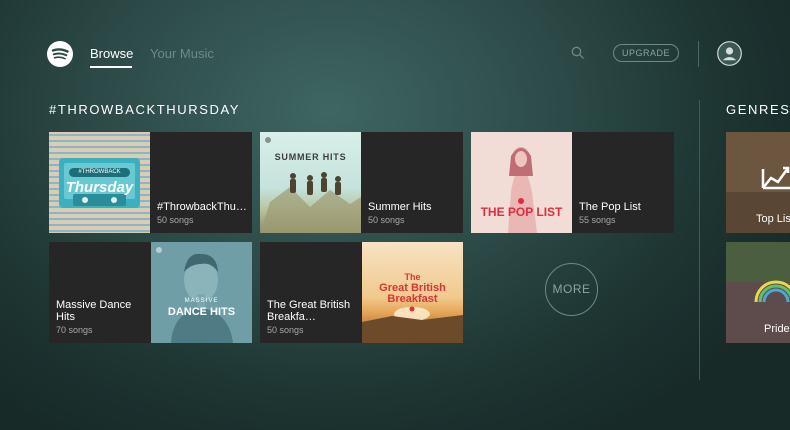 This screenshot has height=430, width=790. Describe the element at coordinates (60, 54) in the screenshot. I see `spotify-logo-icon` at that location.